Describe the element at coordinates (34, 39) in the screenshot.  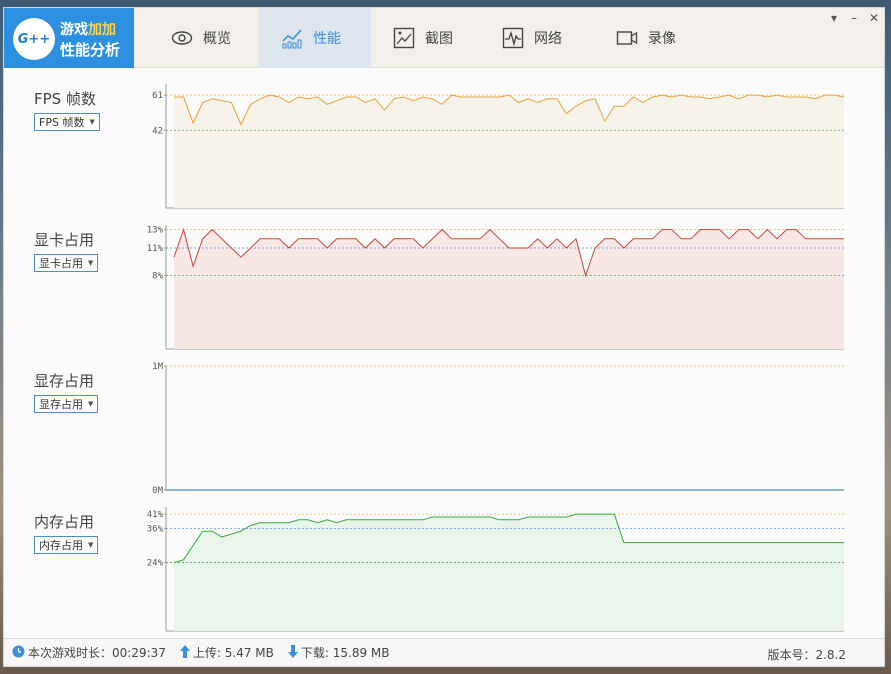
I see `logo-badge: G++` at that location.